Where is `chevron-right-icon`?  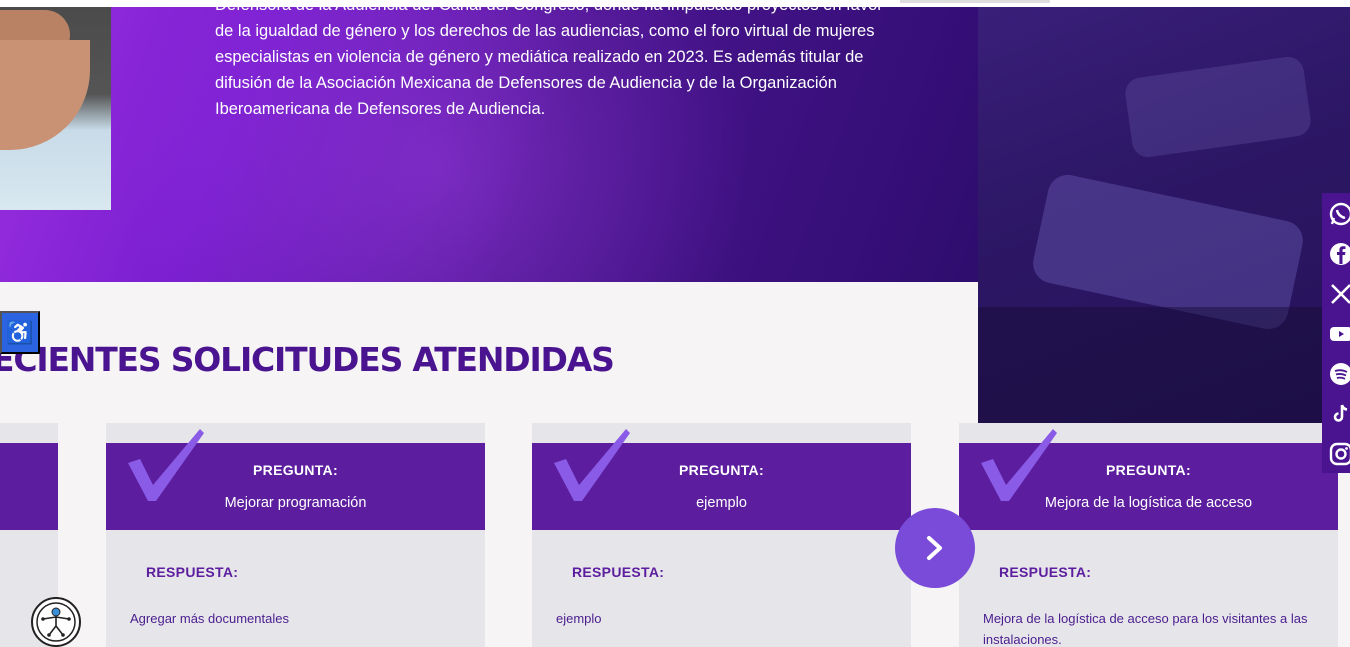
chevron-right-icon is located at coordinates (934, 548).